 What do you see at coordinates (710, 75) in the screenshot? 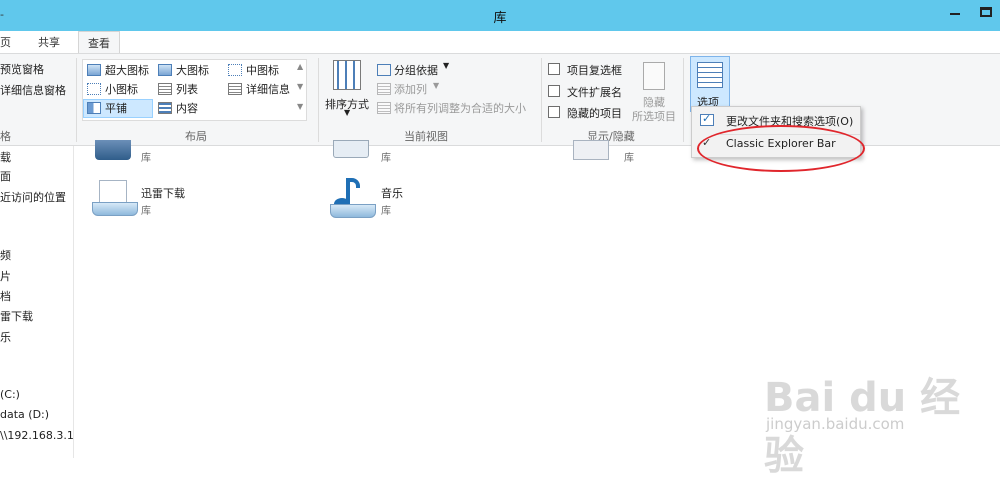
I see `options-icon` at bounding box center [710, 75].